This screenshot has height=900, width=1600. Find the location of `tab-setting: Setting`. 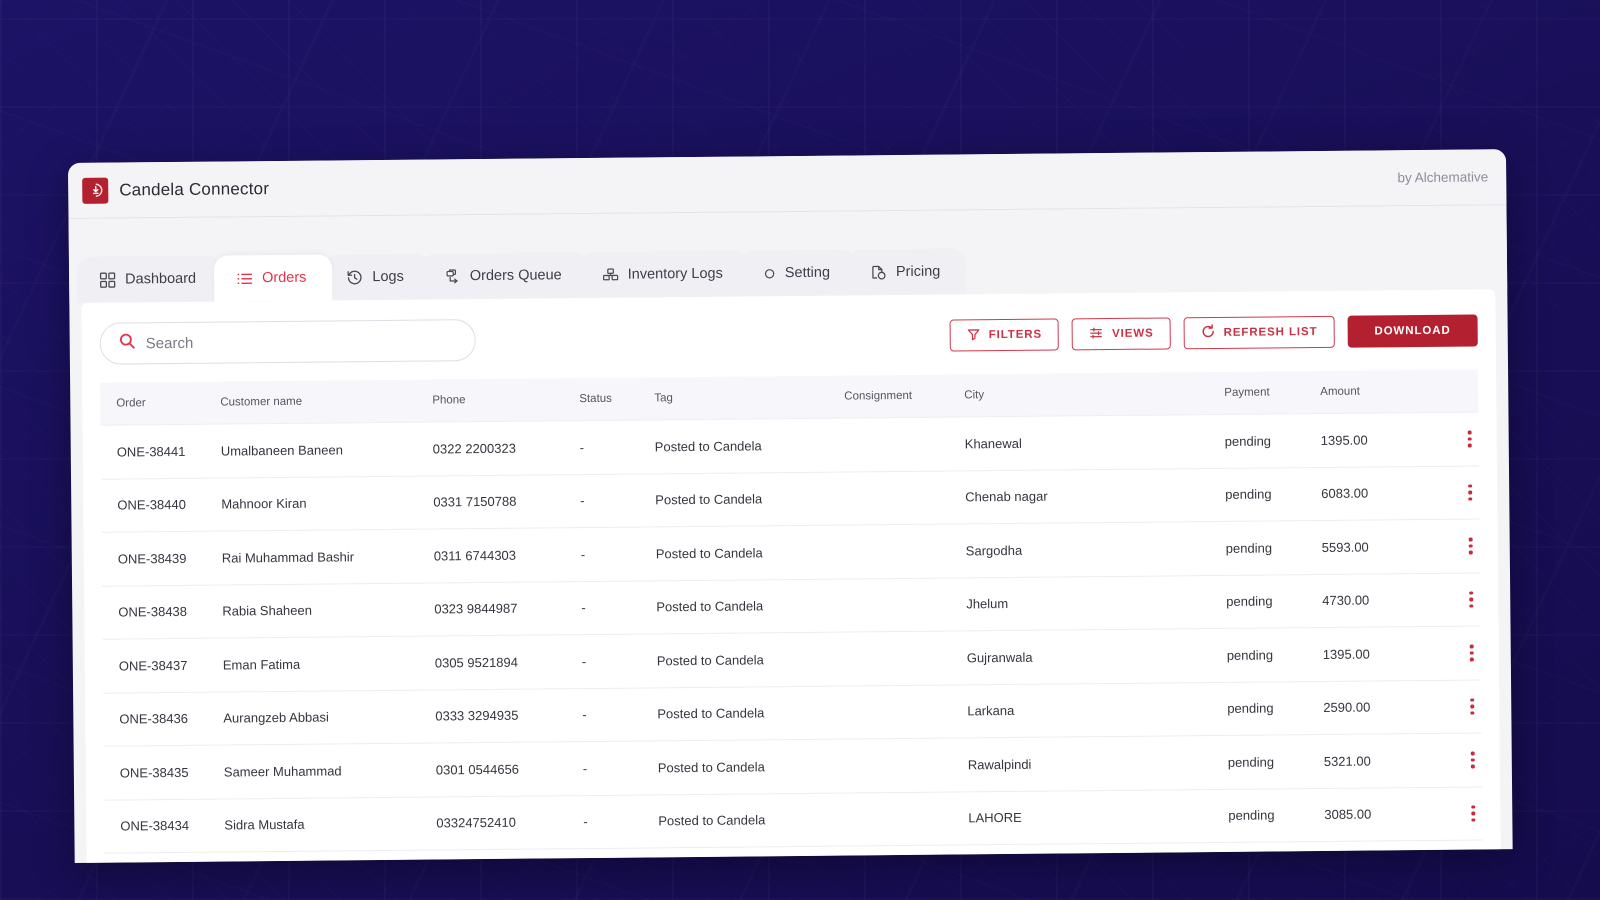

tab-setting: Setting is located at coordinates (798, 273).